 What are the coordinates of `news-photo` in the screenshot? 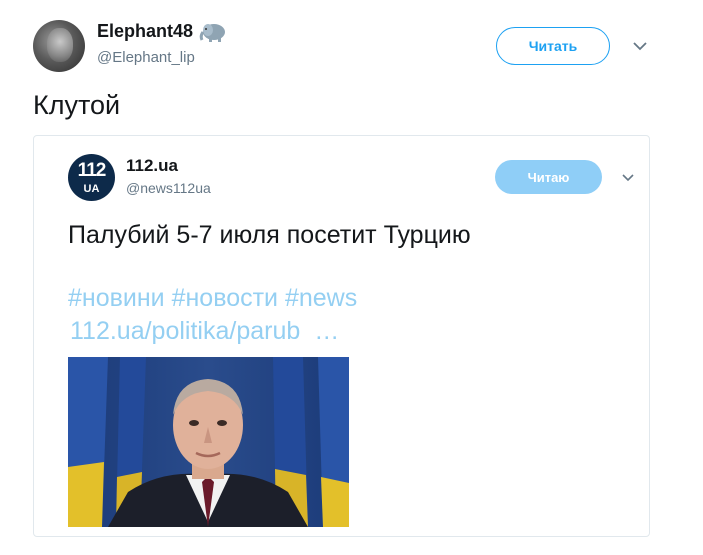 It's located at (208, 442).